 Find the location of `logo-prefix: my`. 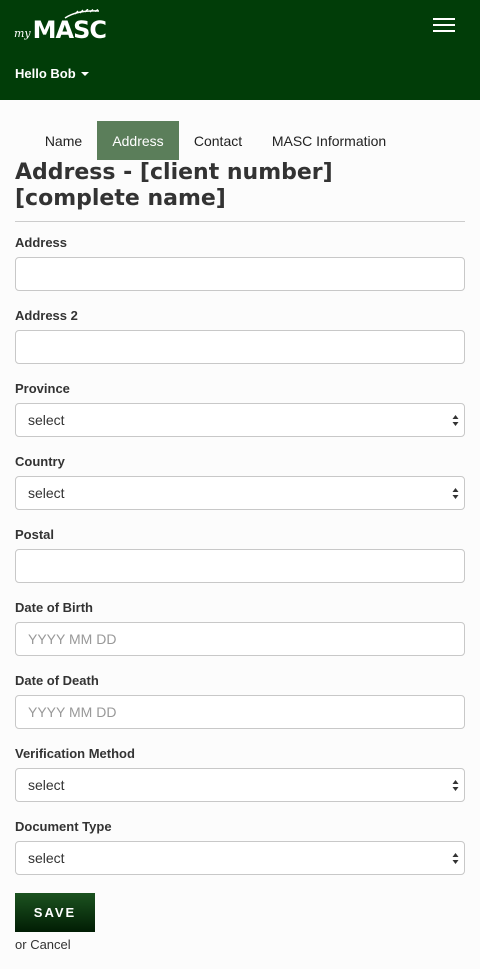

logo-prefix: my is located at coordinates (22, 33).